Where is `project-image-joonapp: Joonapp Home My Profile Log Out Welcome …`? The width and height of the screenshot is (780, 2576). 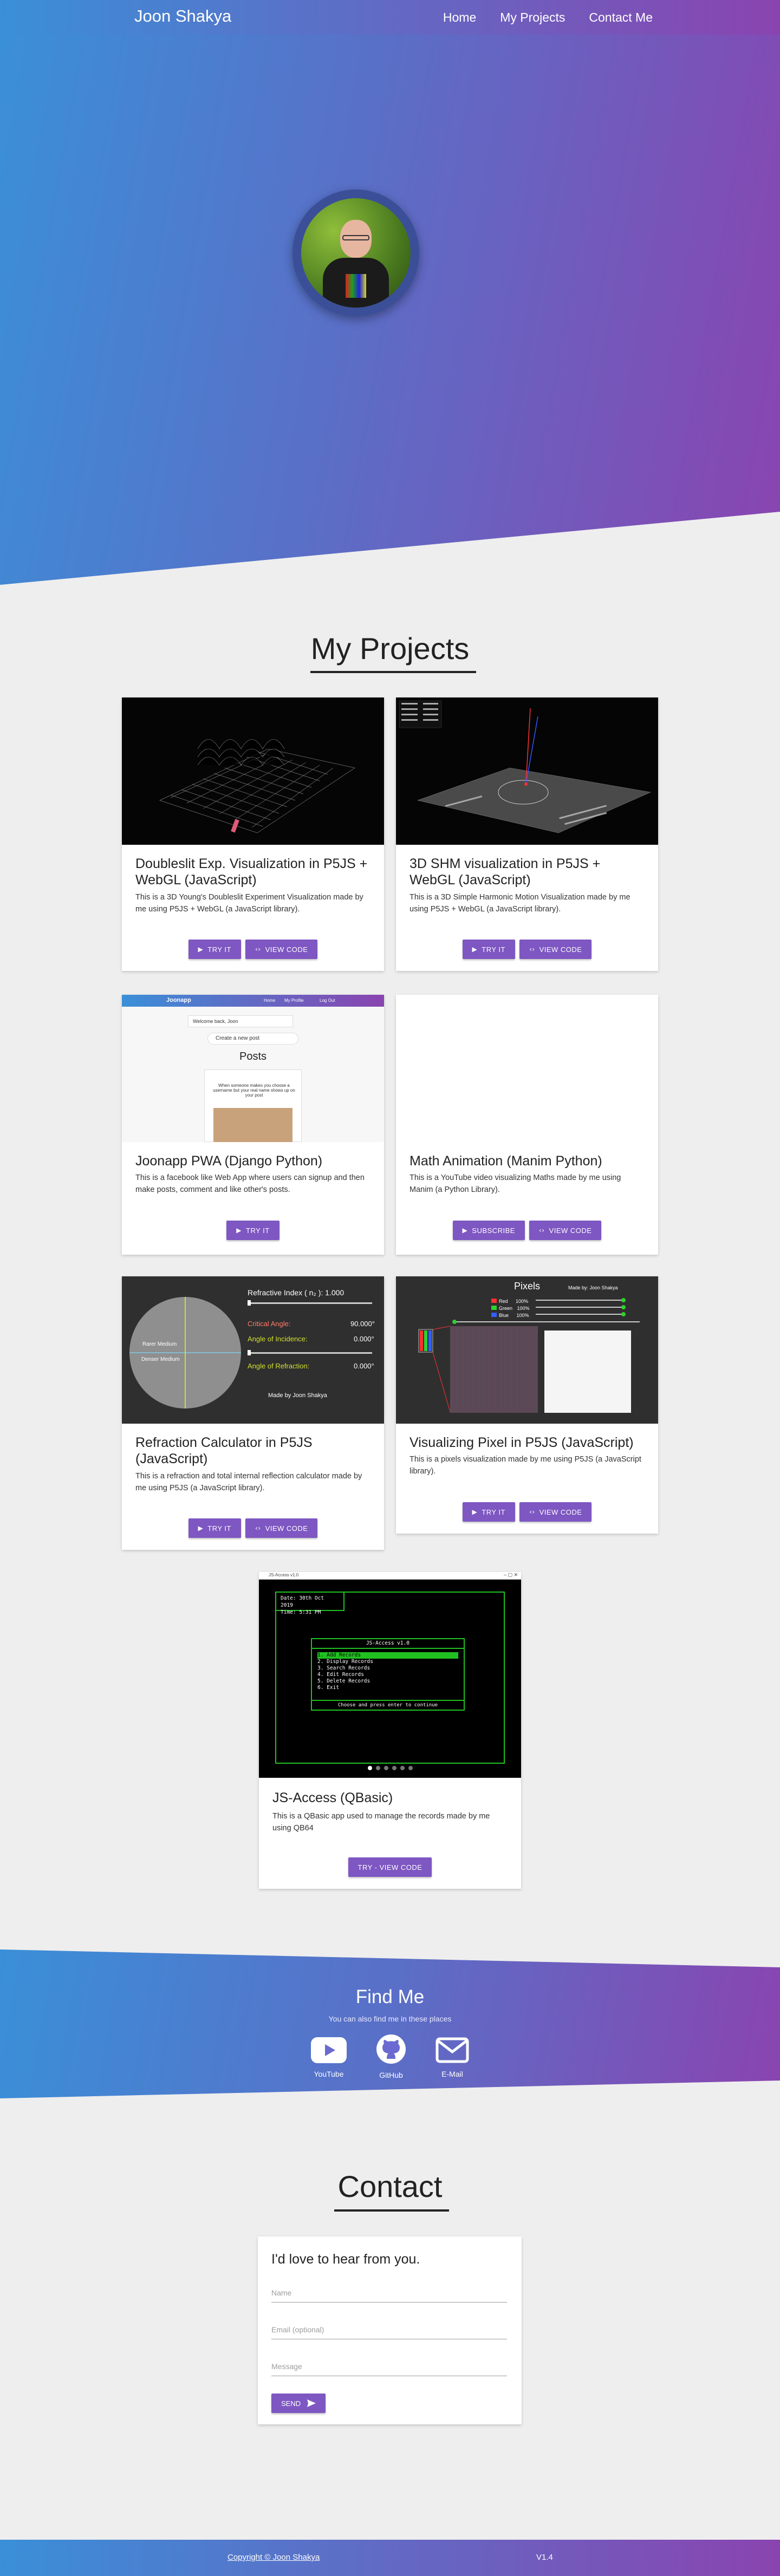
project-image-joonapp: Joonapp Home My Profile Log Out Welcome … is located at coordinates (253, 1068).